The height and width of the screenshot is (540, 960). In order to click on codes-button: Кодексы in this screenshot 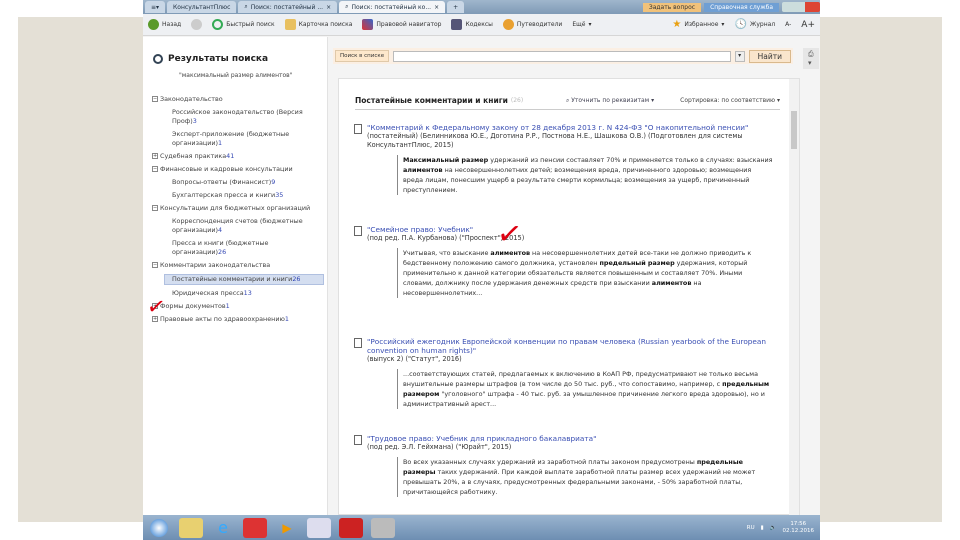, I will do `click(472, 24)`.